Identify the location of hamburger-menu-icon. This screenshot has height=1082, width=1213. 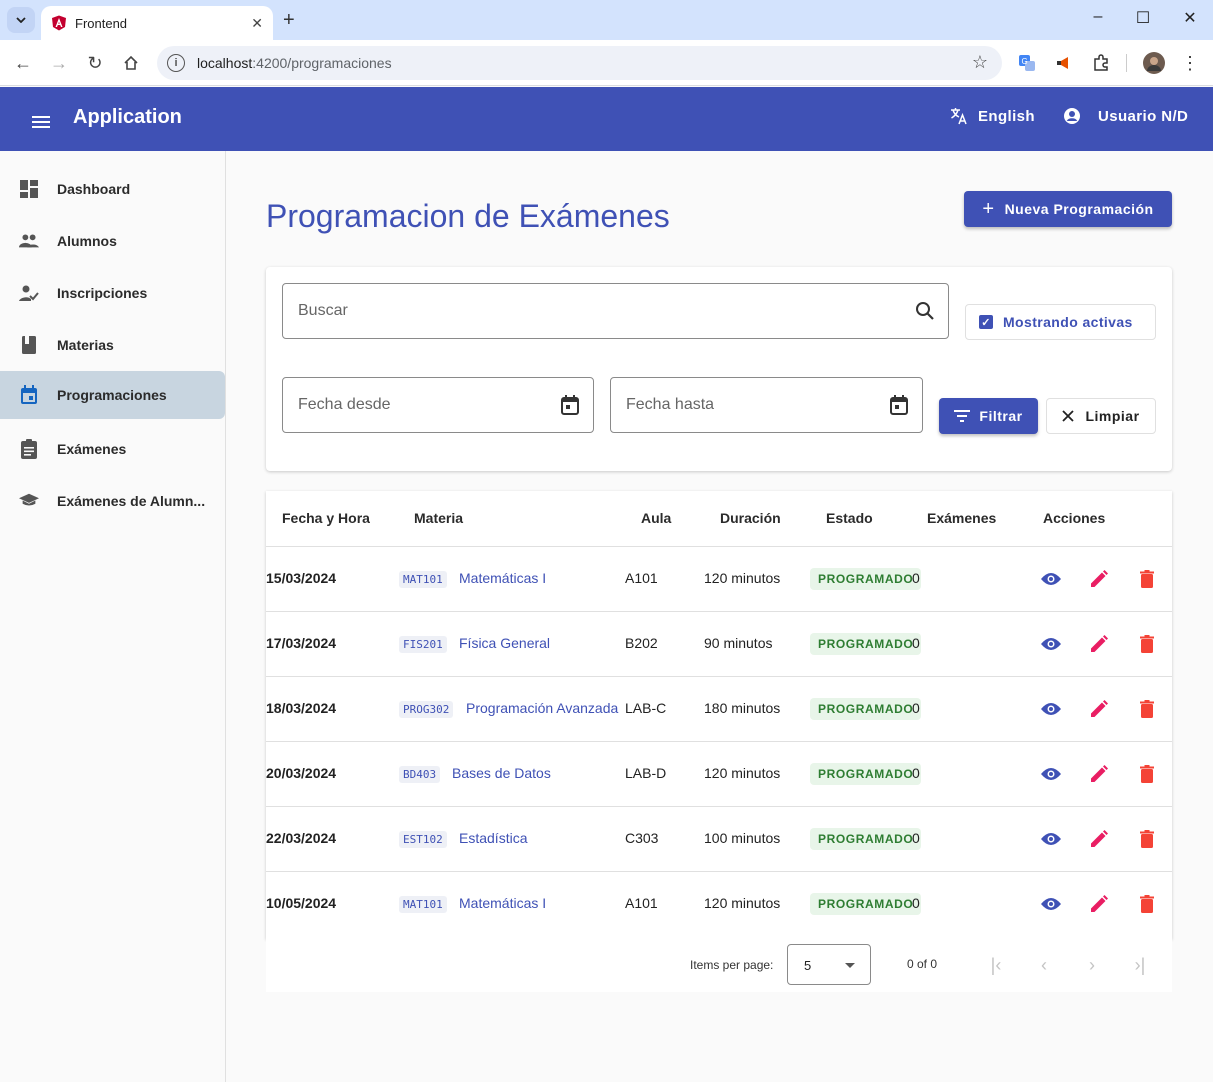
(41, 122).